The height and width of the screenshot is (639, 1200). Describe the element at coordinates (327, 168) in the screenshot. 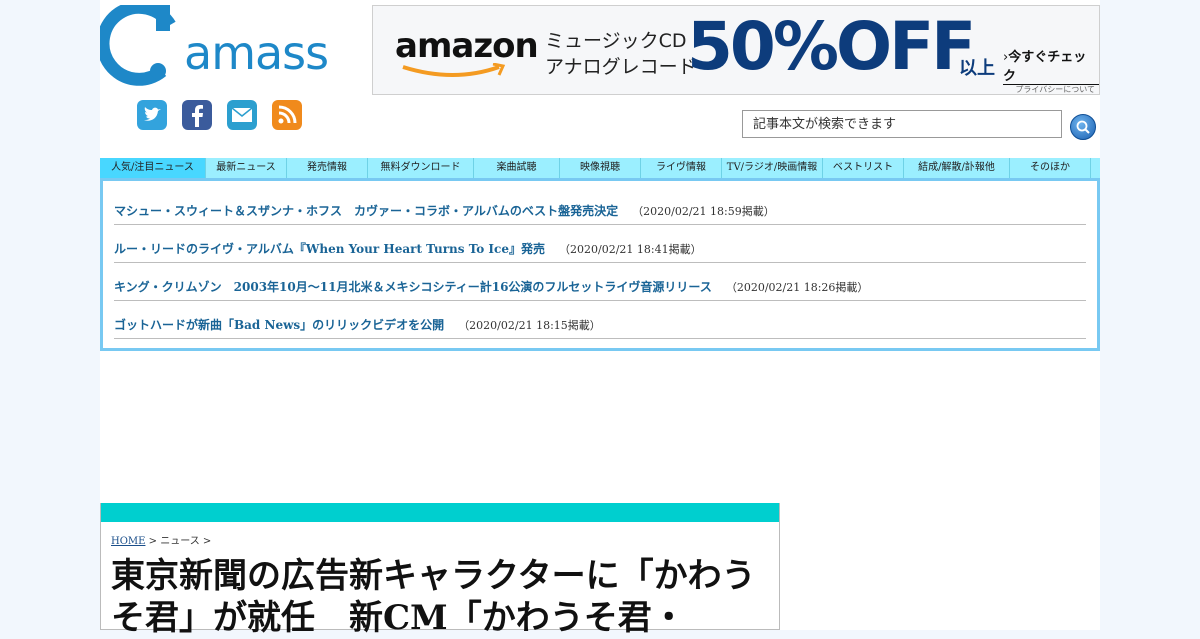

I see `nav-item-release: 発売情報` at that location.